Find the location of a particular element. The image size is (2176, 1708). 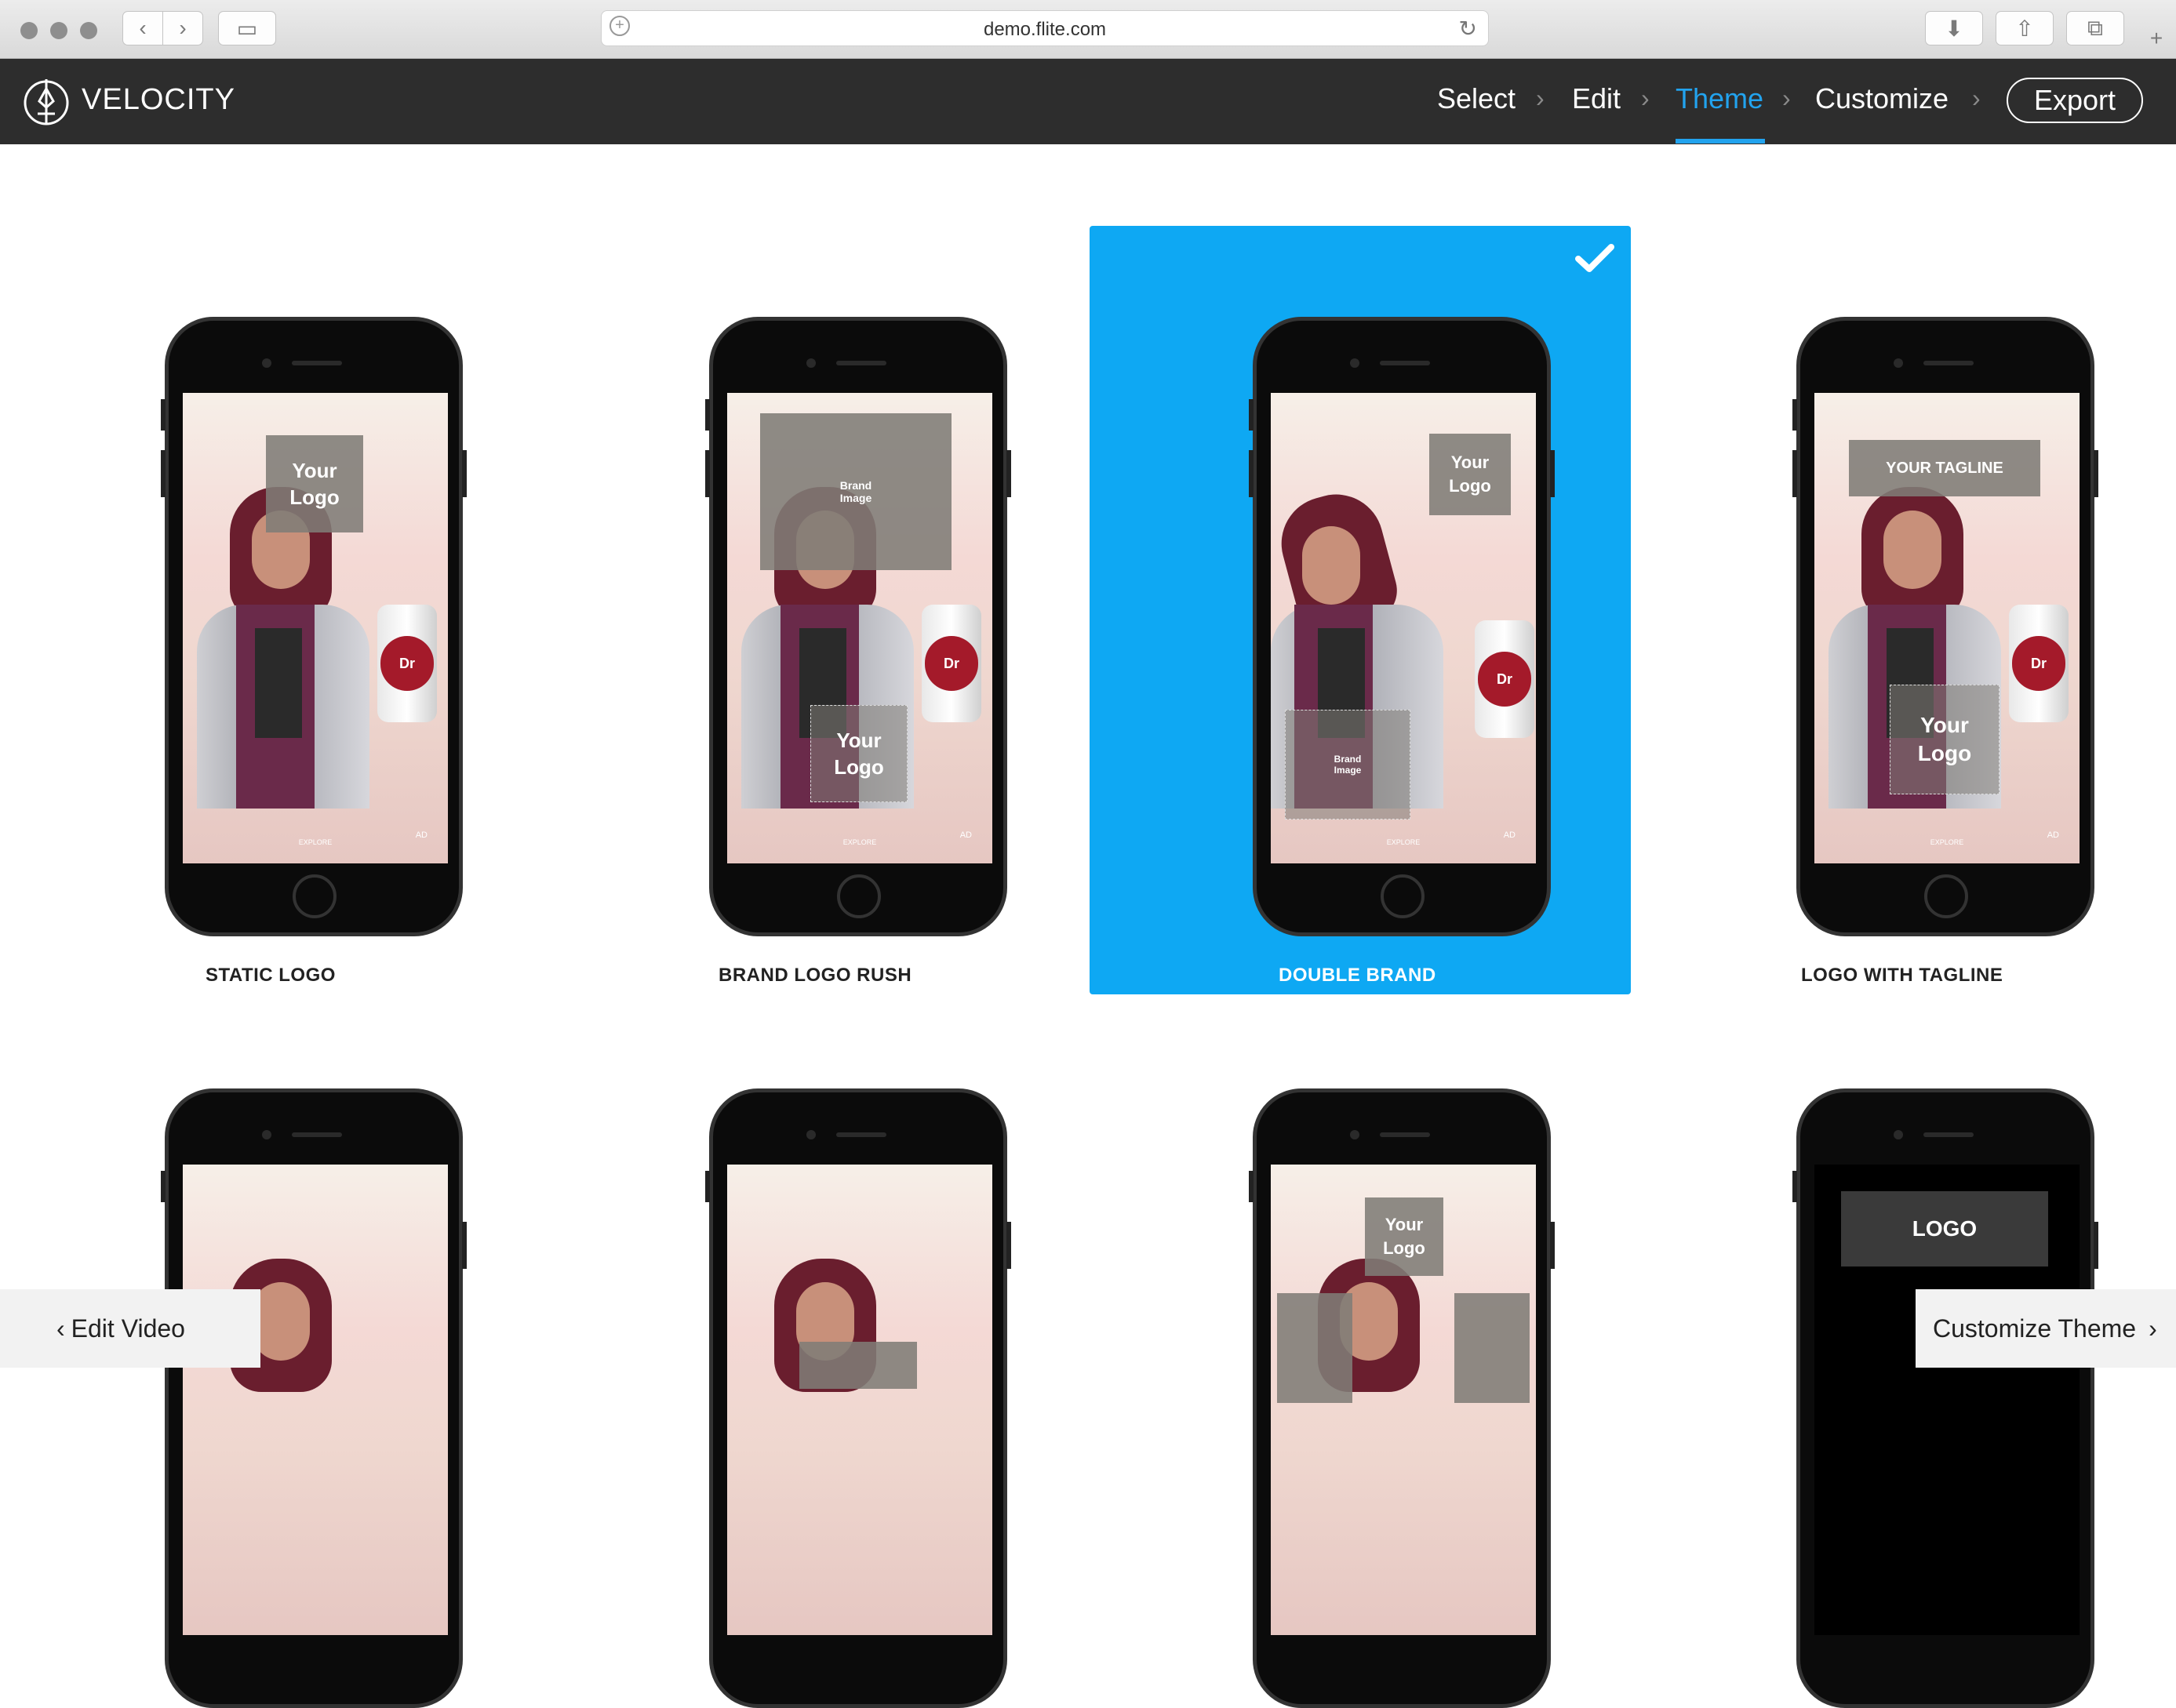

theme-name: STATIC LOGO is located at coordinates (271, 975).